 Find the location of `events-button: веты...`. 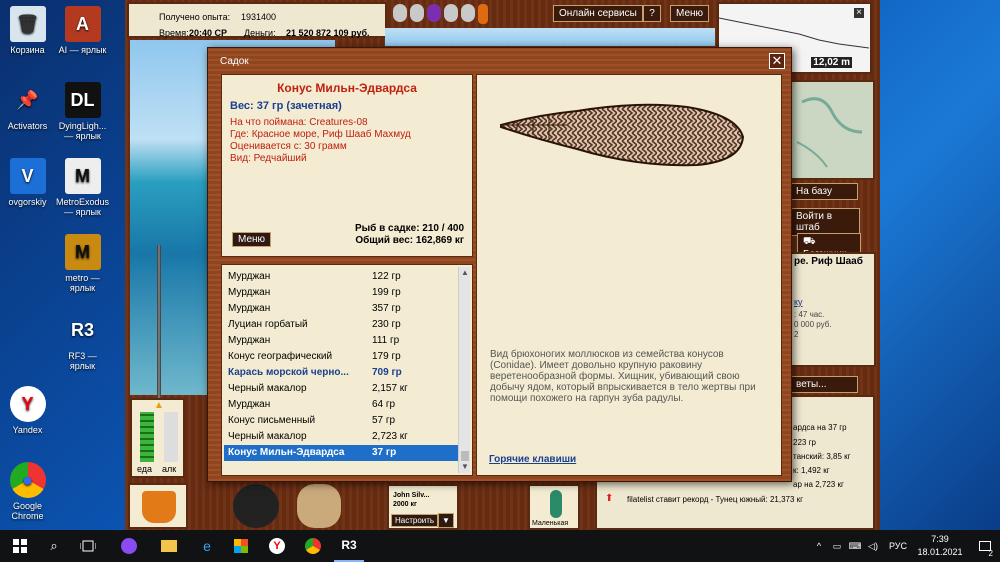

events-button: веты... is located at coordinates (824, 384).